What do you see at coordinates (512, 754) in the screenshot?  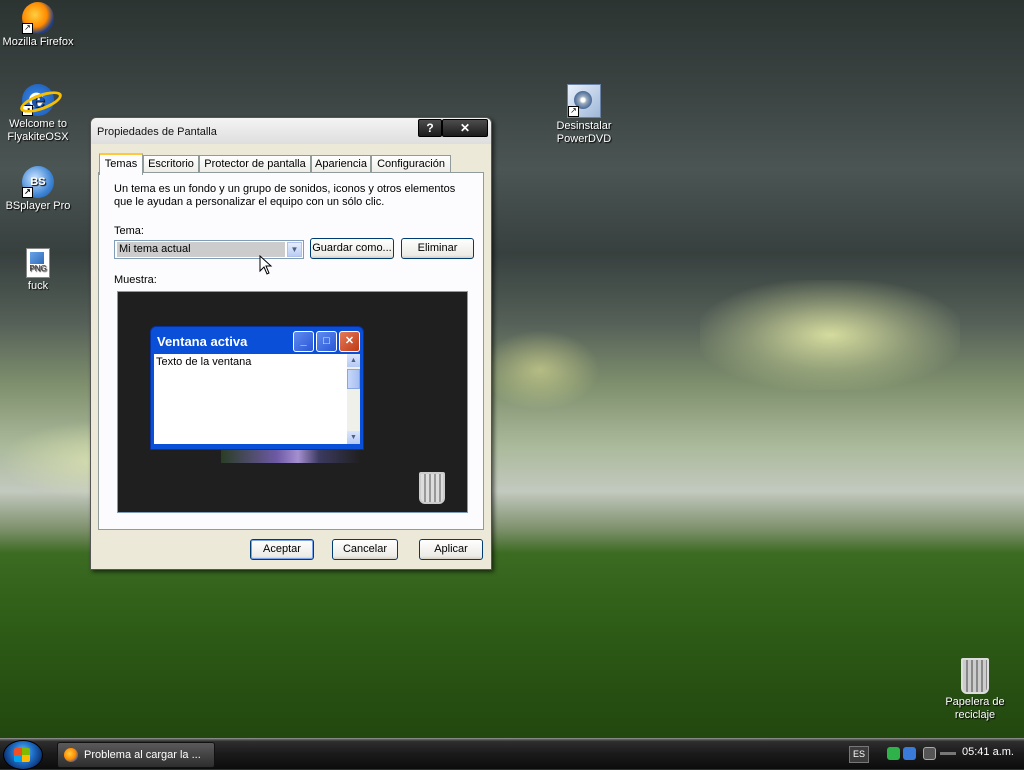 I see `taskbar: Problema al cargar la ... ES 05:41 a.m.` at bounding box center [512, 754].